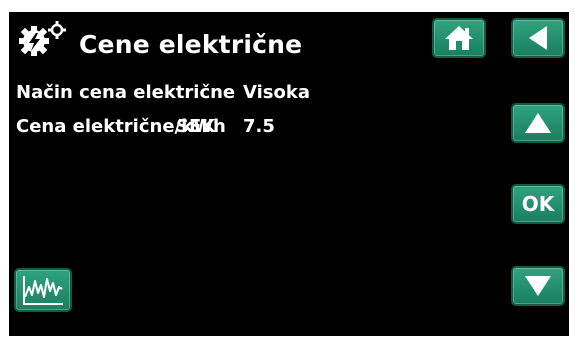  Describe the element at coordinates (196, 126) in the screenshot. I see `currency-overlay-text: SEK` at that location.